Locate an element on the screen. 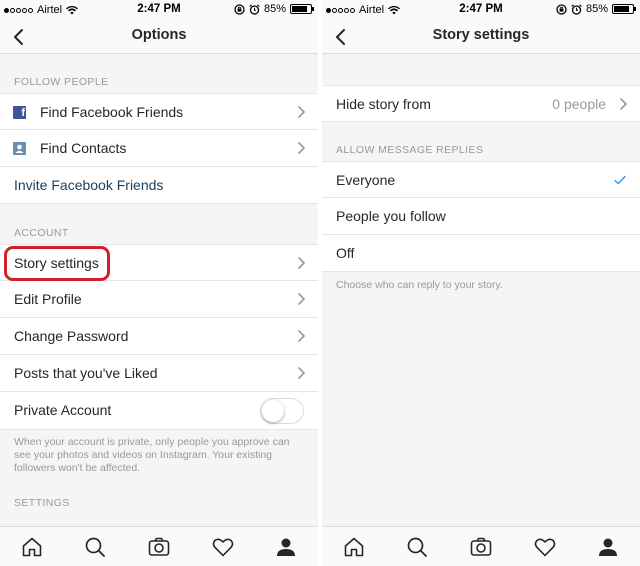  reply-option-people-you-follow: People you follow is located at coordinates (481, 216).